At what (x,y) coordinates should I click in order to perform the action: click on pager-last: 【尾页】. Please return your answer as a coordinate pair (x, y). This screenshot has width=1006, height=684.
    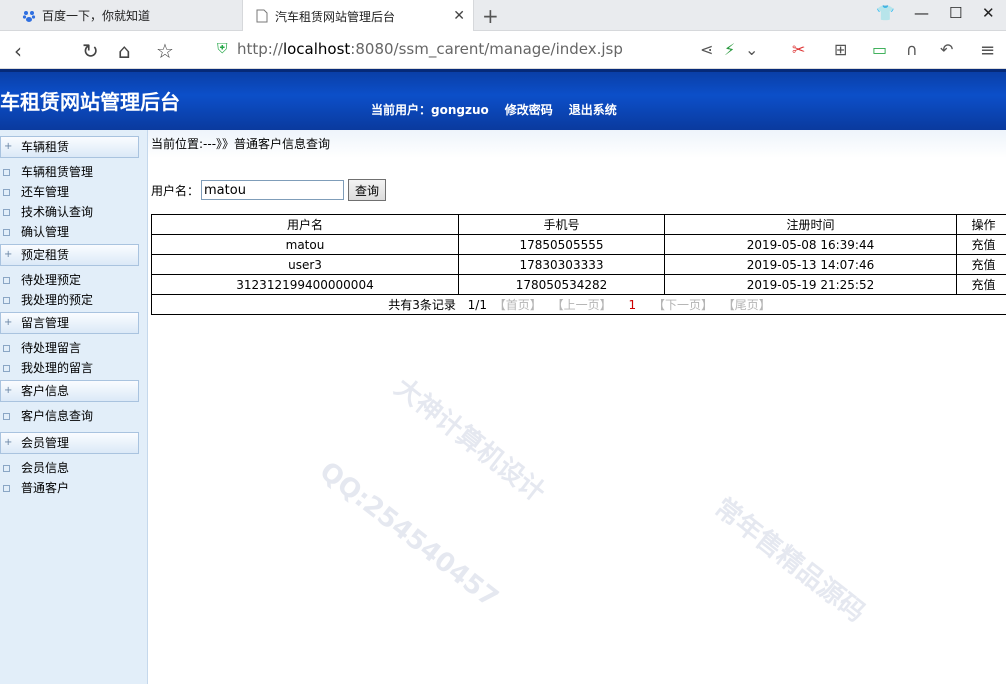
    Looking at the image, I should click on (747, 305).